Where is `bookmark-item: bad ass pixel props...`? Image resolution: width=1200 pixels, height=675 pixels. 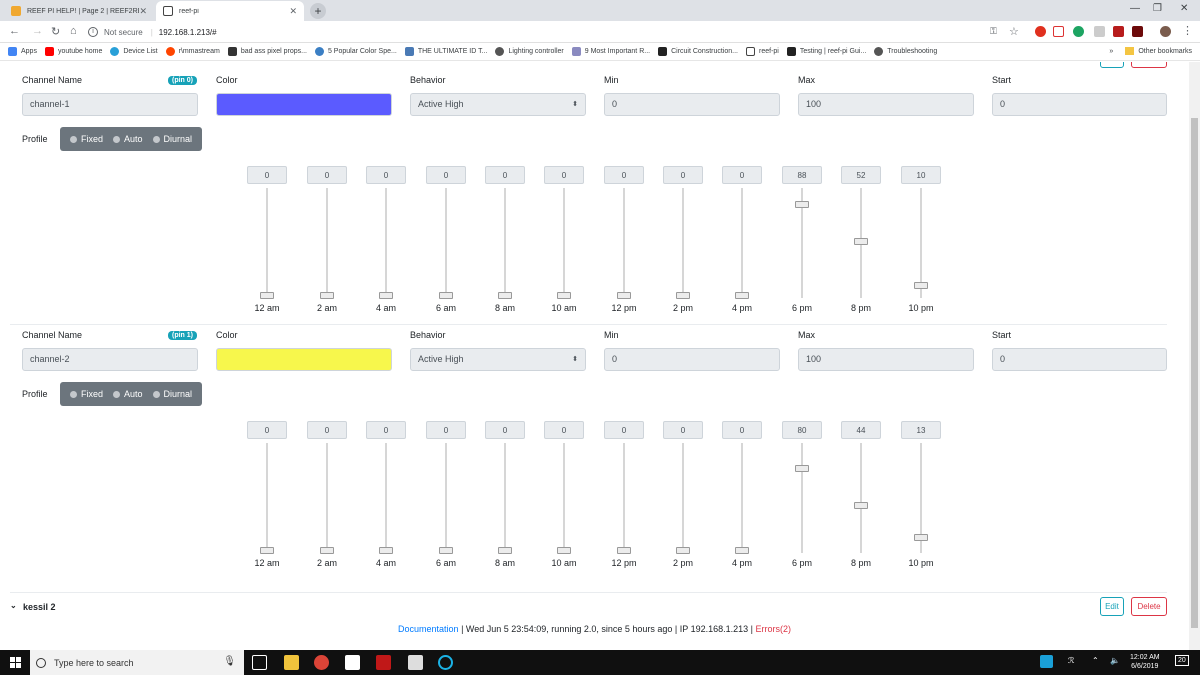
bookmark-item: bad ass pixel props... is located at coordinates (267, 51).